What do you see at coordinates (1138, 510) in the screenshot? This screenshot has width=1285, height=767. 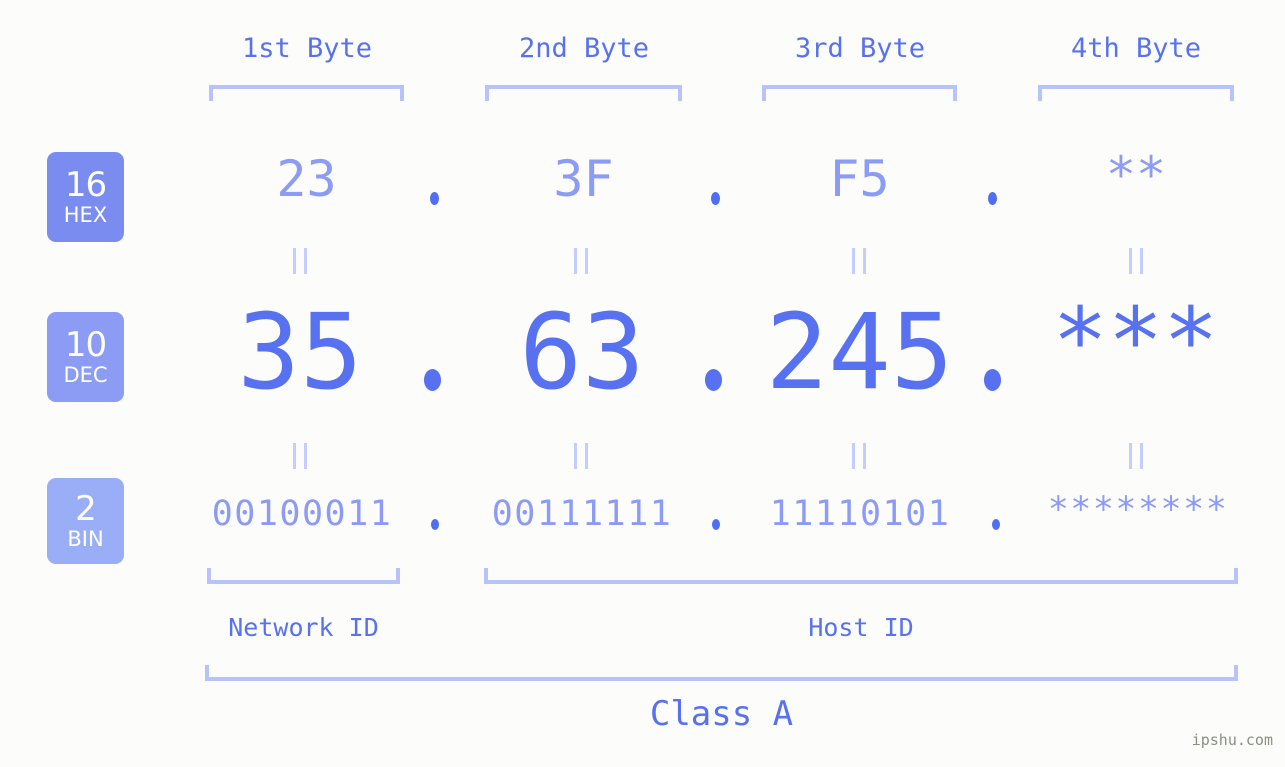 I see `bin-byte-4: ********` at bounding box center [1138, 510].